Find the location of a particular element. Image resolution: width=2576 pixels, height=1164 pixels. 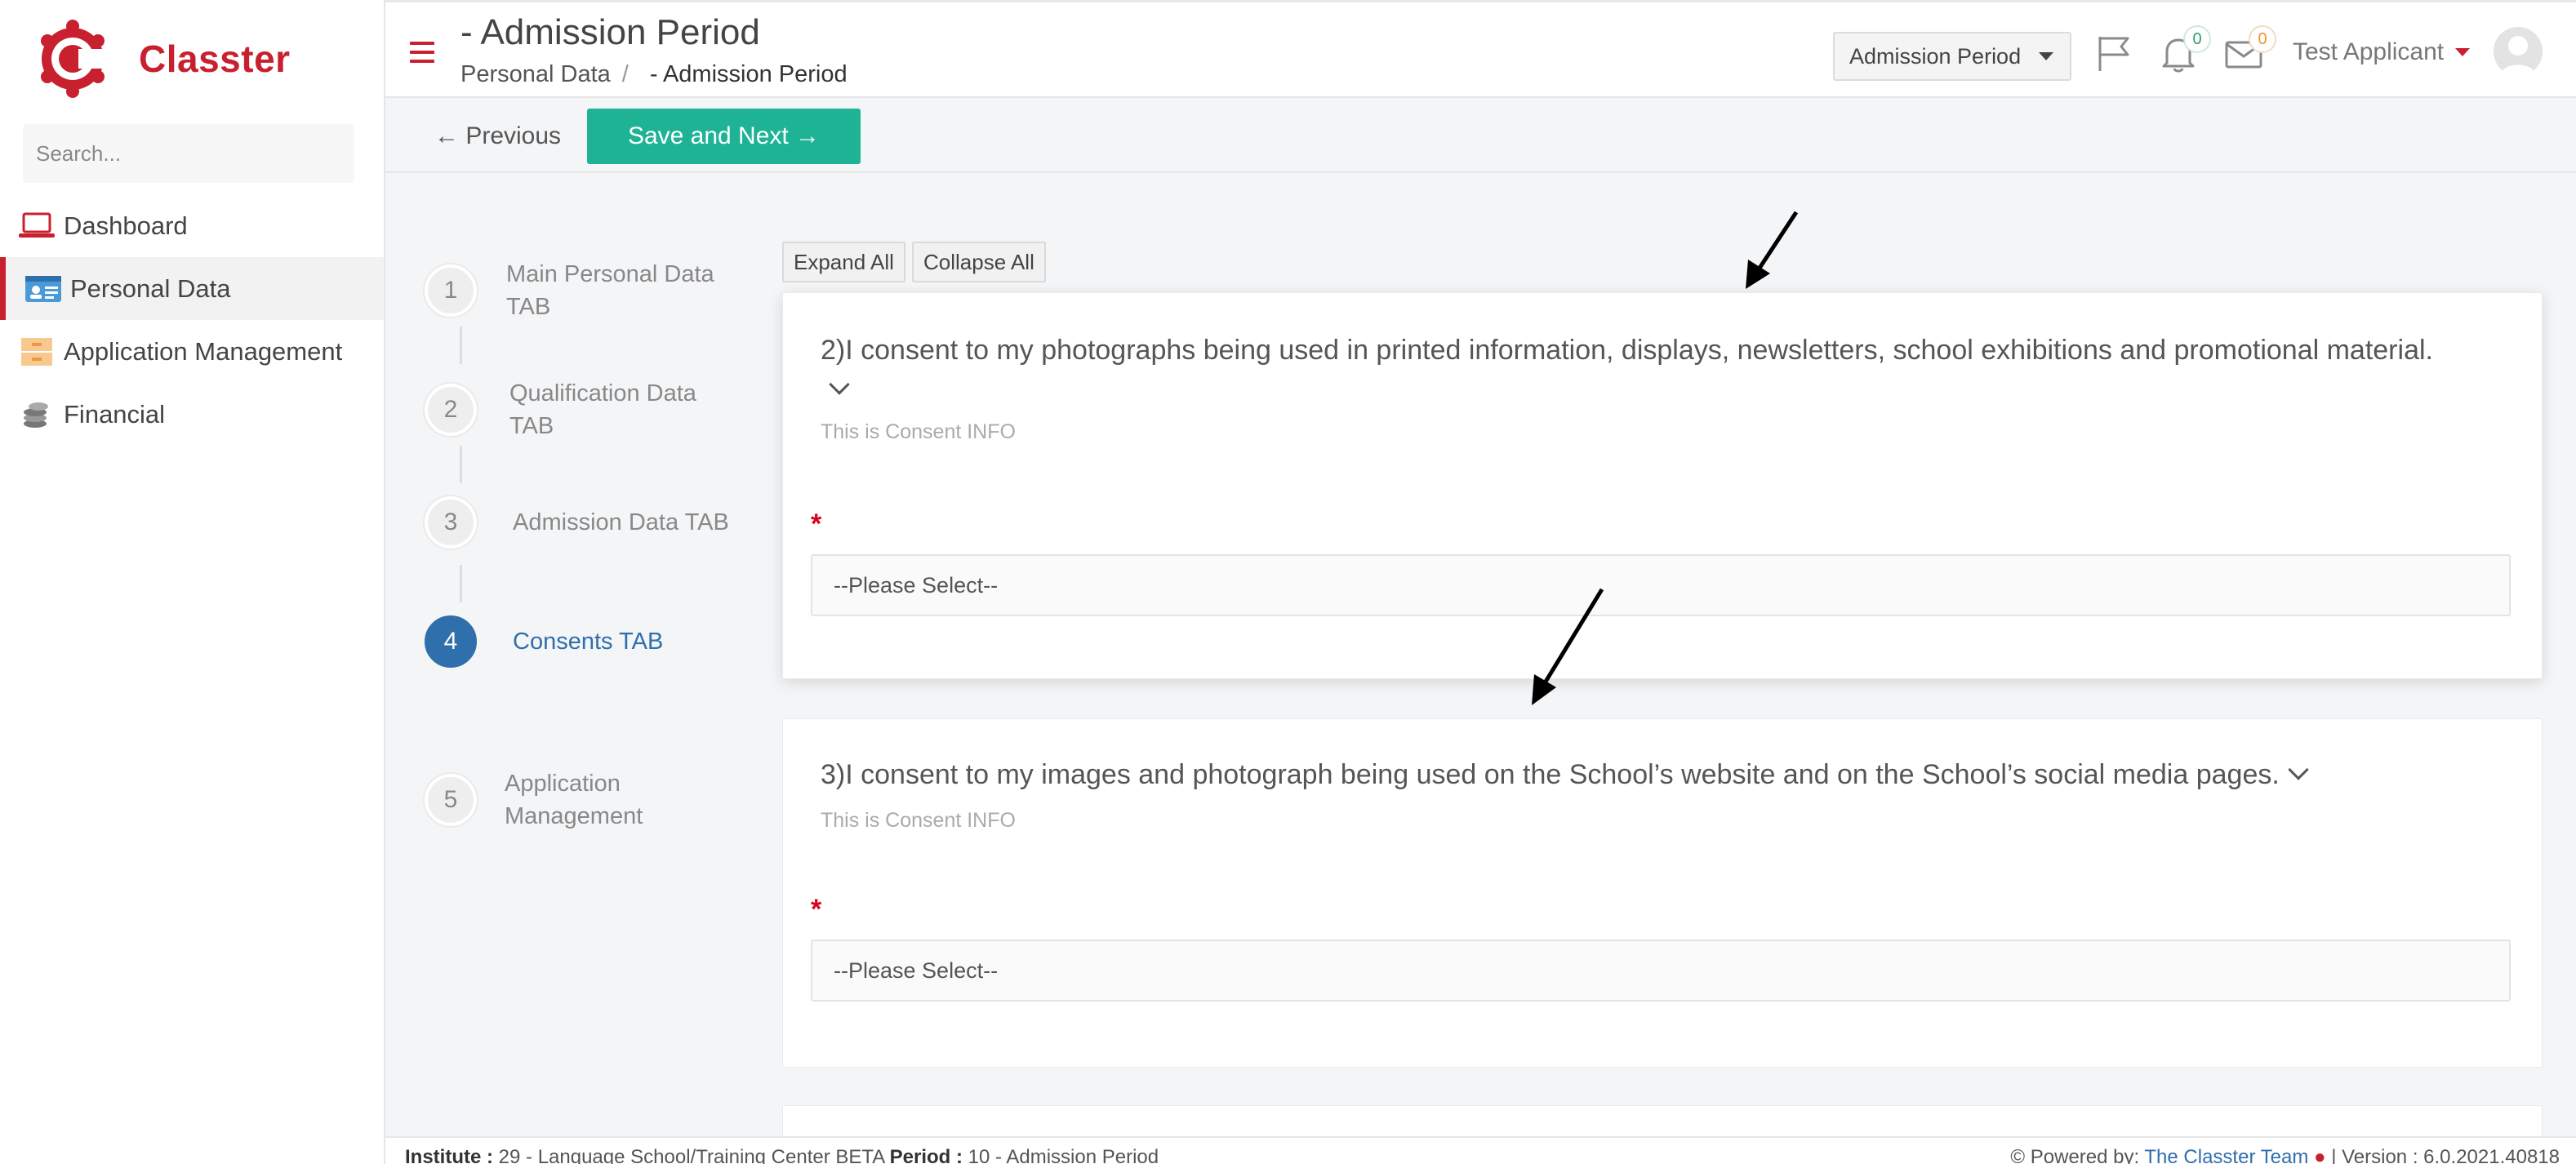

version-text: | Version : 6.0.2021.40818 is located at coordinates (2445, 1155).